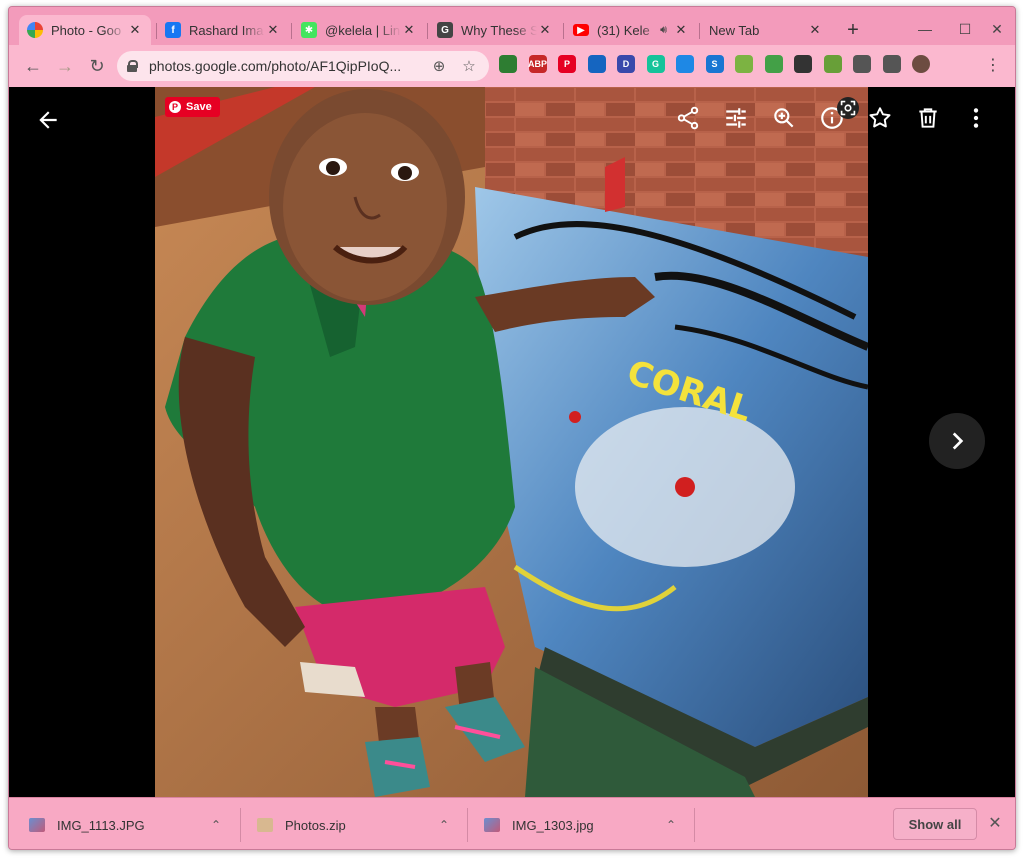 Image resolution: width=1025 pixels, height=858 pixels. Describe the element at coordinates (537, 64) in the screenshot. I see `adblock-plus-icon: ABP` at that location.